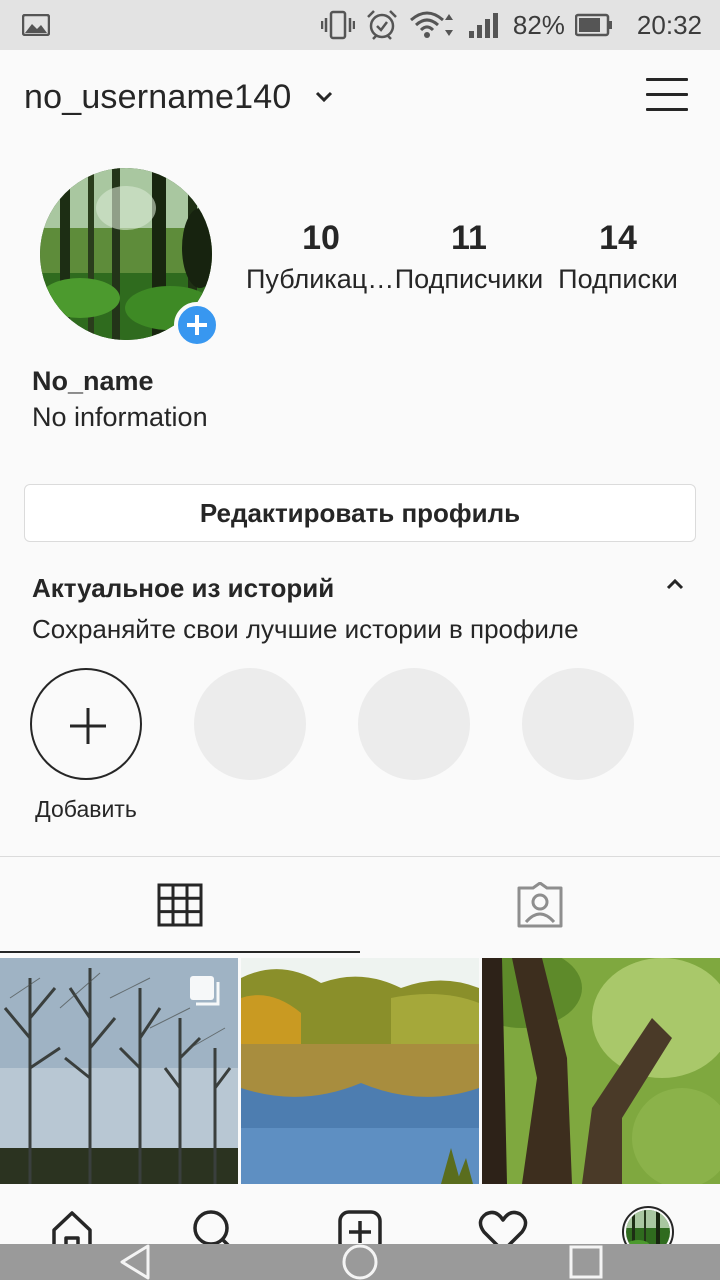 Image resolution: width=720 pixels, height=1280 pixels. What do you see at coordinates (675, 586) in the screenshot?
I see `chevron-up-icon` at bounding box center [675, 586].